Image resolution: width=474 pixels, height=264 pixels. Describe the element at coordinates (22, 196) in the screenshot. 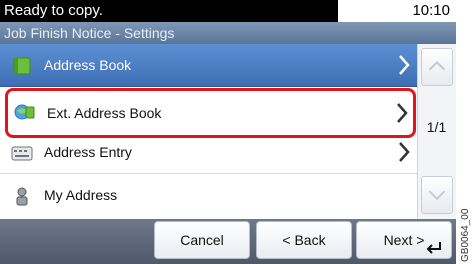

I see `person-icon` at that location.